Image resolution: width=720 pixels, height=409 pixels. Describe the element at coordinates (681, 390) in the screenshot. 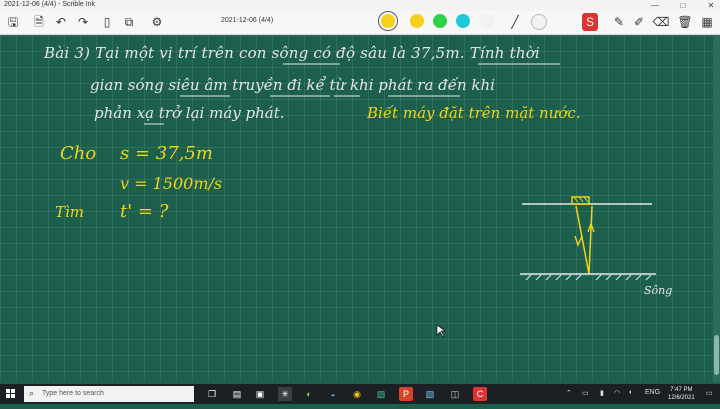

I see `clock-time: 7:47 PM` at that location.